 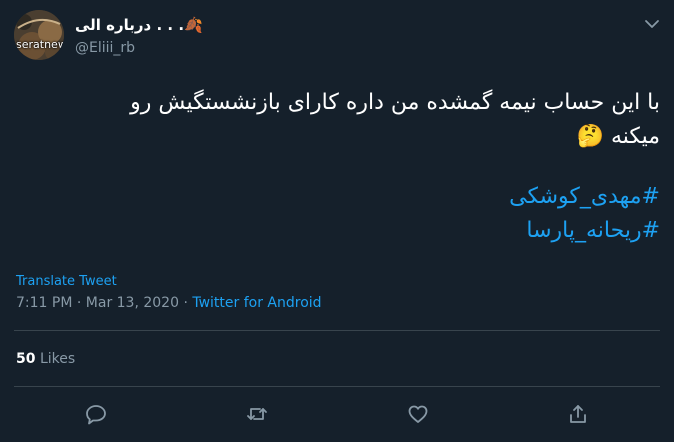 I want to click on avatar-watermark-text: seratnews.ir, so click(x=40, y=44).